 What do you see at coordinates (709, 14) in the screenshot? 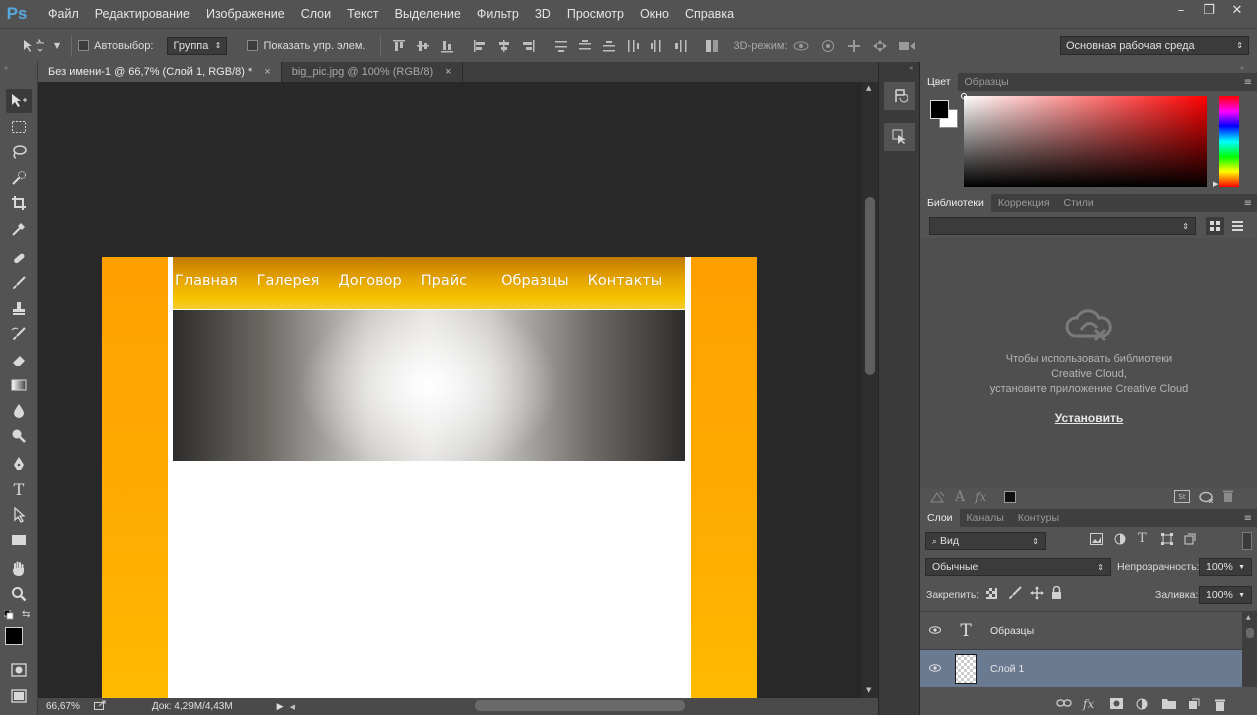
I see `menu-help: Справка` at bounding box center [709, 14].